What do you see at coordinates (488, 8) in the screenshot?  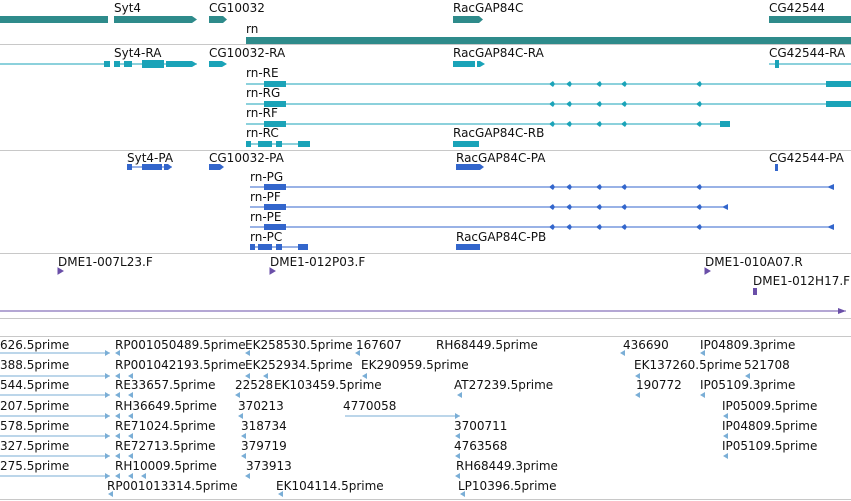 I see `gene-label-racgap84c: RacGAP84C` at bounding box center [488, 8].